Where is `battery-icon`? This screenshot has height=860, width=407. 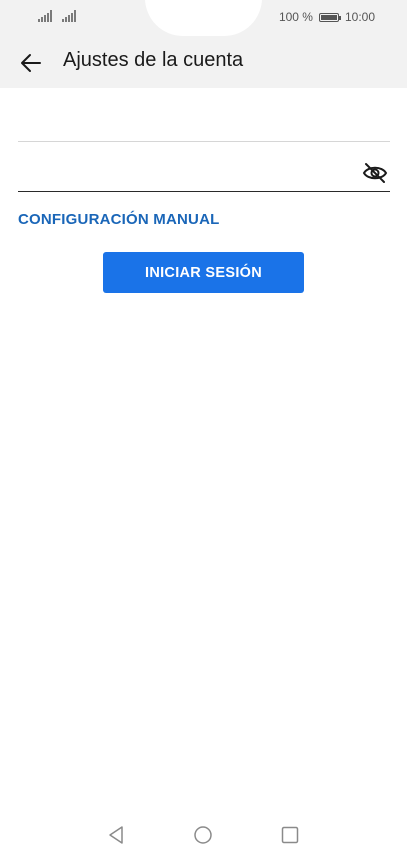 battery-icon is located at coordinates (329, 17).